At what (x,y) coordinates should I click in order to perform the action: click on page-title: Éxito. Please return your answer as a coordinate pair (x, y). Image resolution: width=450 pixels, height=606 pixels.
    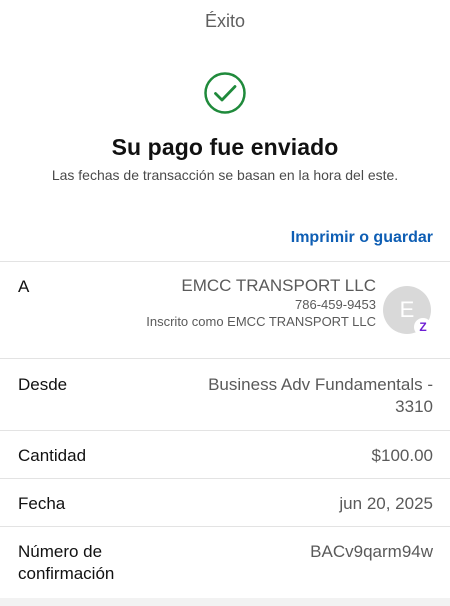
    Looking at the image, I should click on (225, 21).